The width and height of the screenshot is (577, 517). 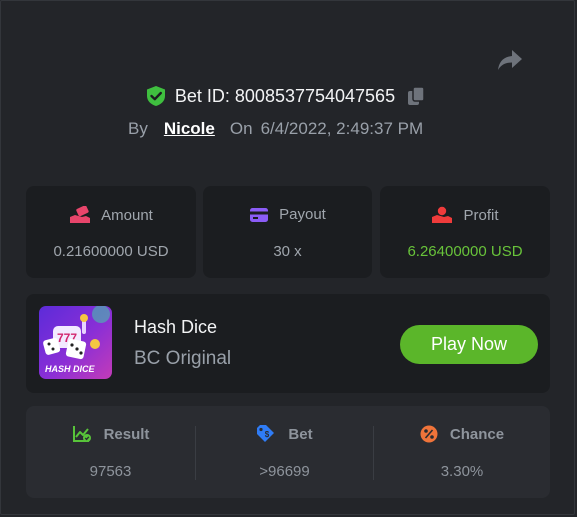 What do you see at coordinates (82, 434) in the screenshot?
I see `result-chart-icon` at bounding box center [82, 434].